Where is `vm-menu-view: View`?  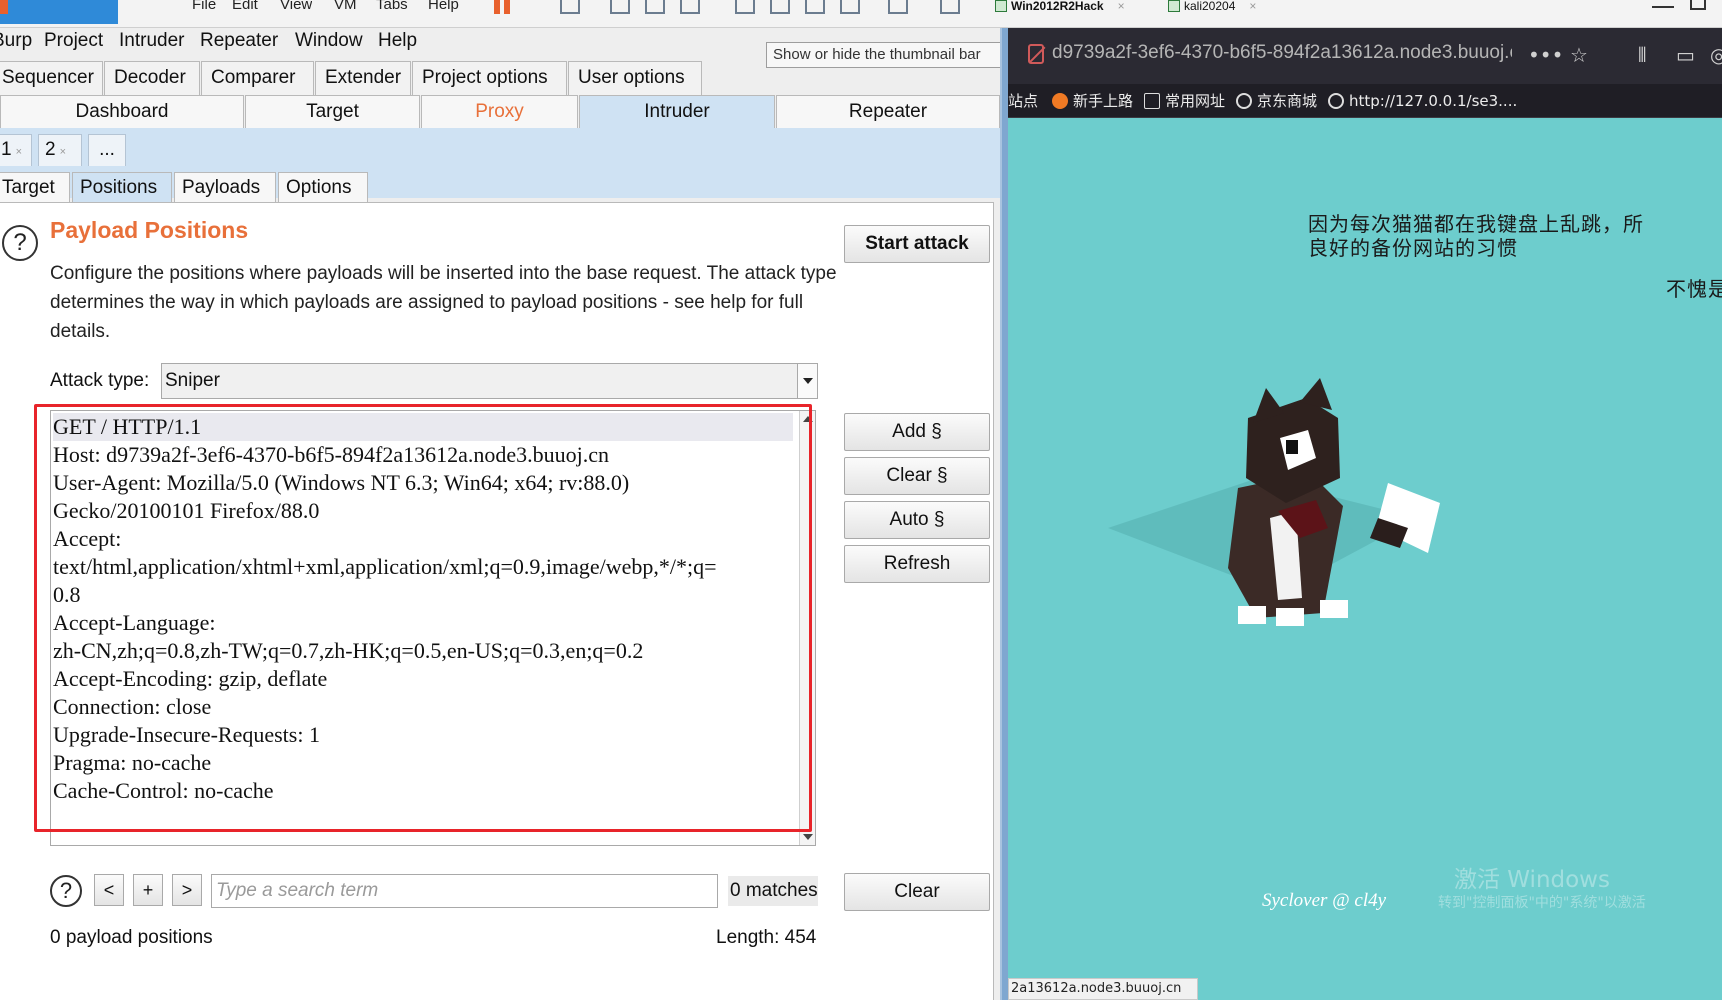 vm-menu-view: View is located at coordinates (296, 6).